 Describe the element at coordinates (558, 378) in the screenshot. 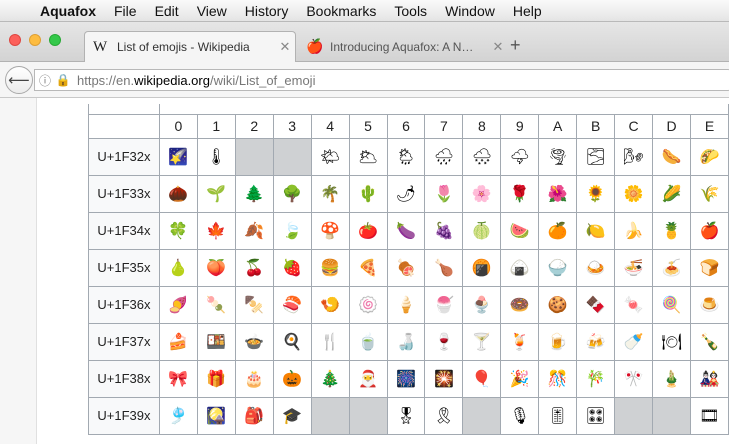

I see `emoji-cell: 🎊` at that location.